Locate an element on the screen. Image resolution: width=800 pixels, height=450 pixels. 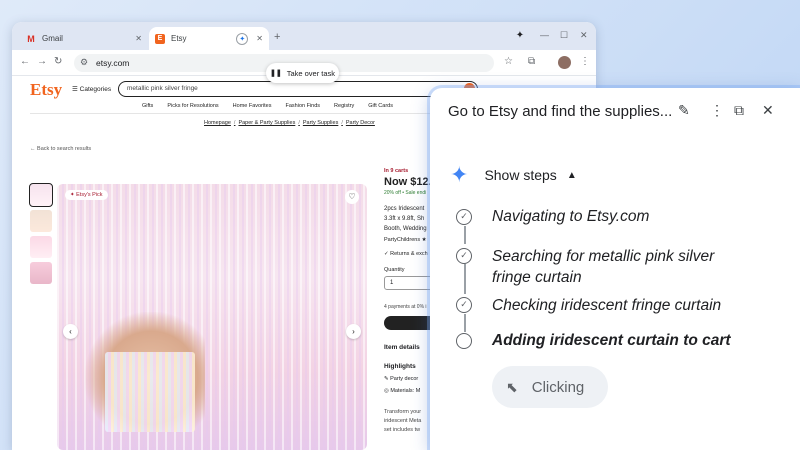
highlight-text: Party decor is located at coordinates (404, 379).